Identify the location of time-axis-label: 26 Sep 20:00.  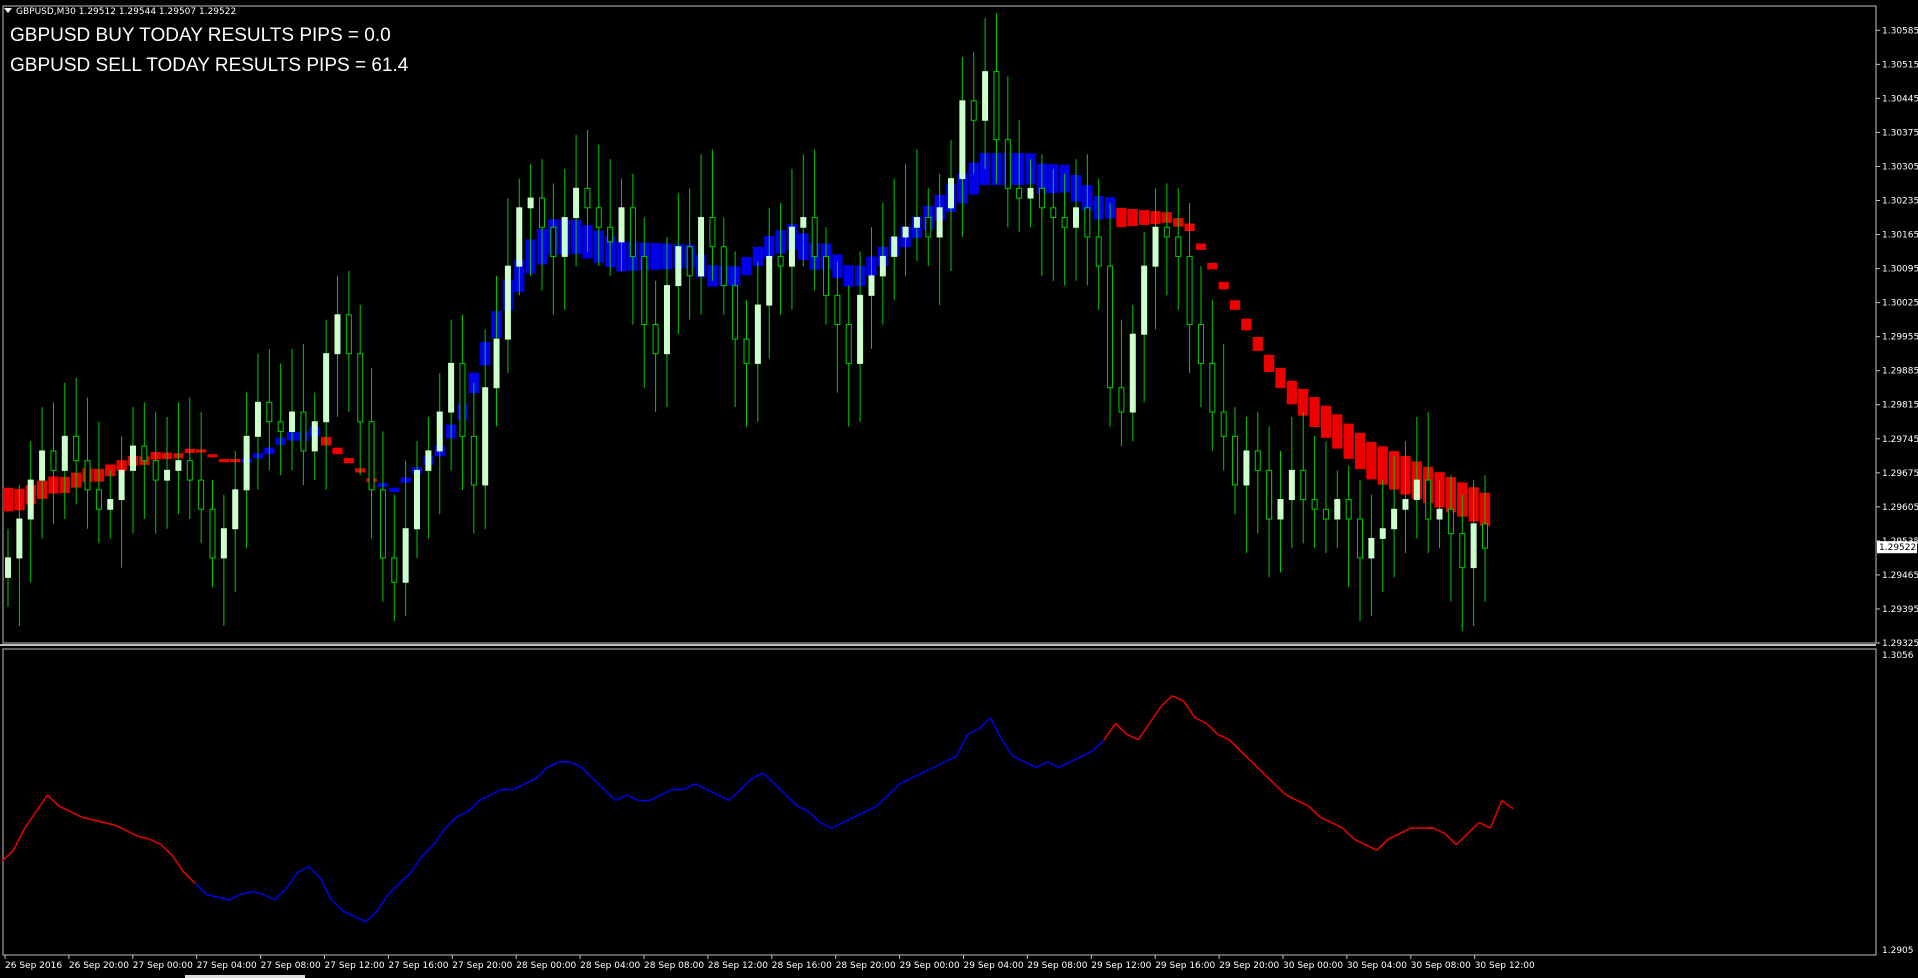
(99, 966).